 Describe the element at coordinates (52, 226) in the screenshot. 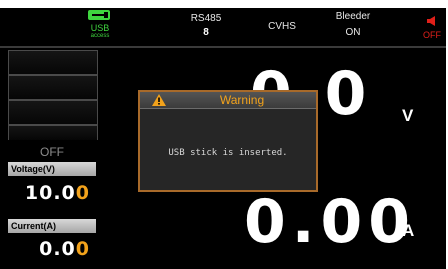

I see `current-setting-header: Current(A)` at that location.